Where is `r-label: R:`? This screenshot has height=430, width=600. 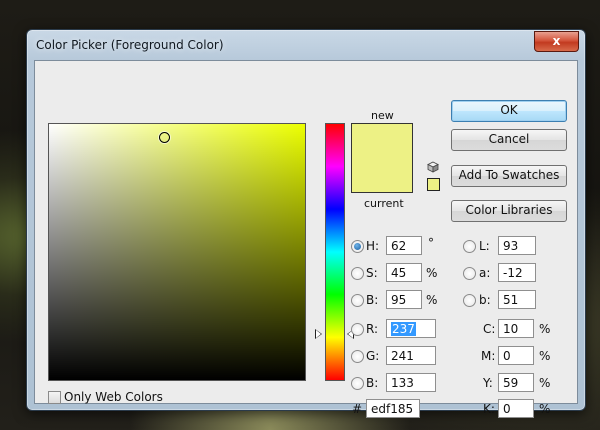 r-label: R: is located at coordinates (372, 329).